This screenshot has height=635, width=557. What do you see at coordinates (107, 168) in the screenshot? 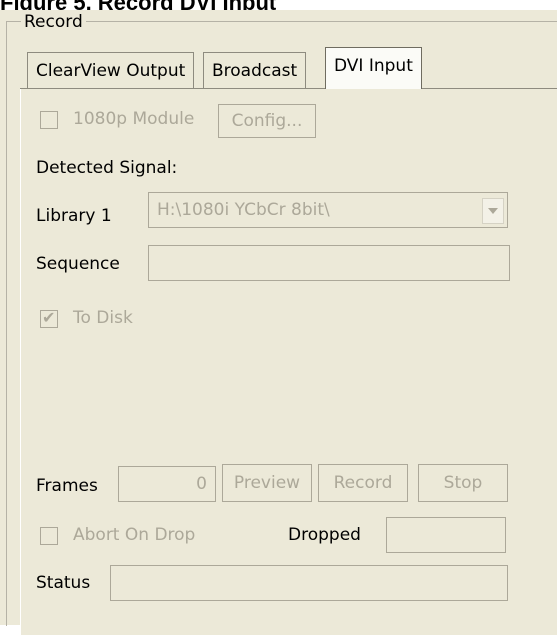
I see `detected-signal-label: Detected Signal:` at bounding box center [107, 168].